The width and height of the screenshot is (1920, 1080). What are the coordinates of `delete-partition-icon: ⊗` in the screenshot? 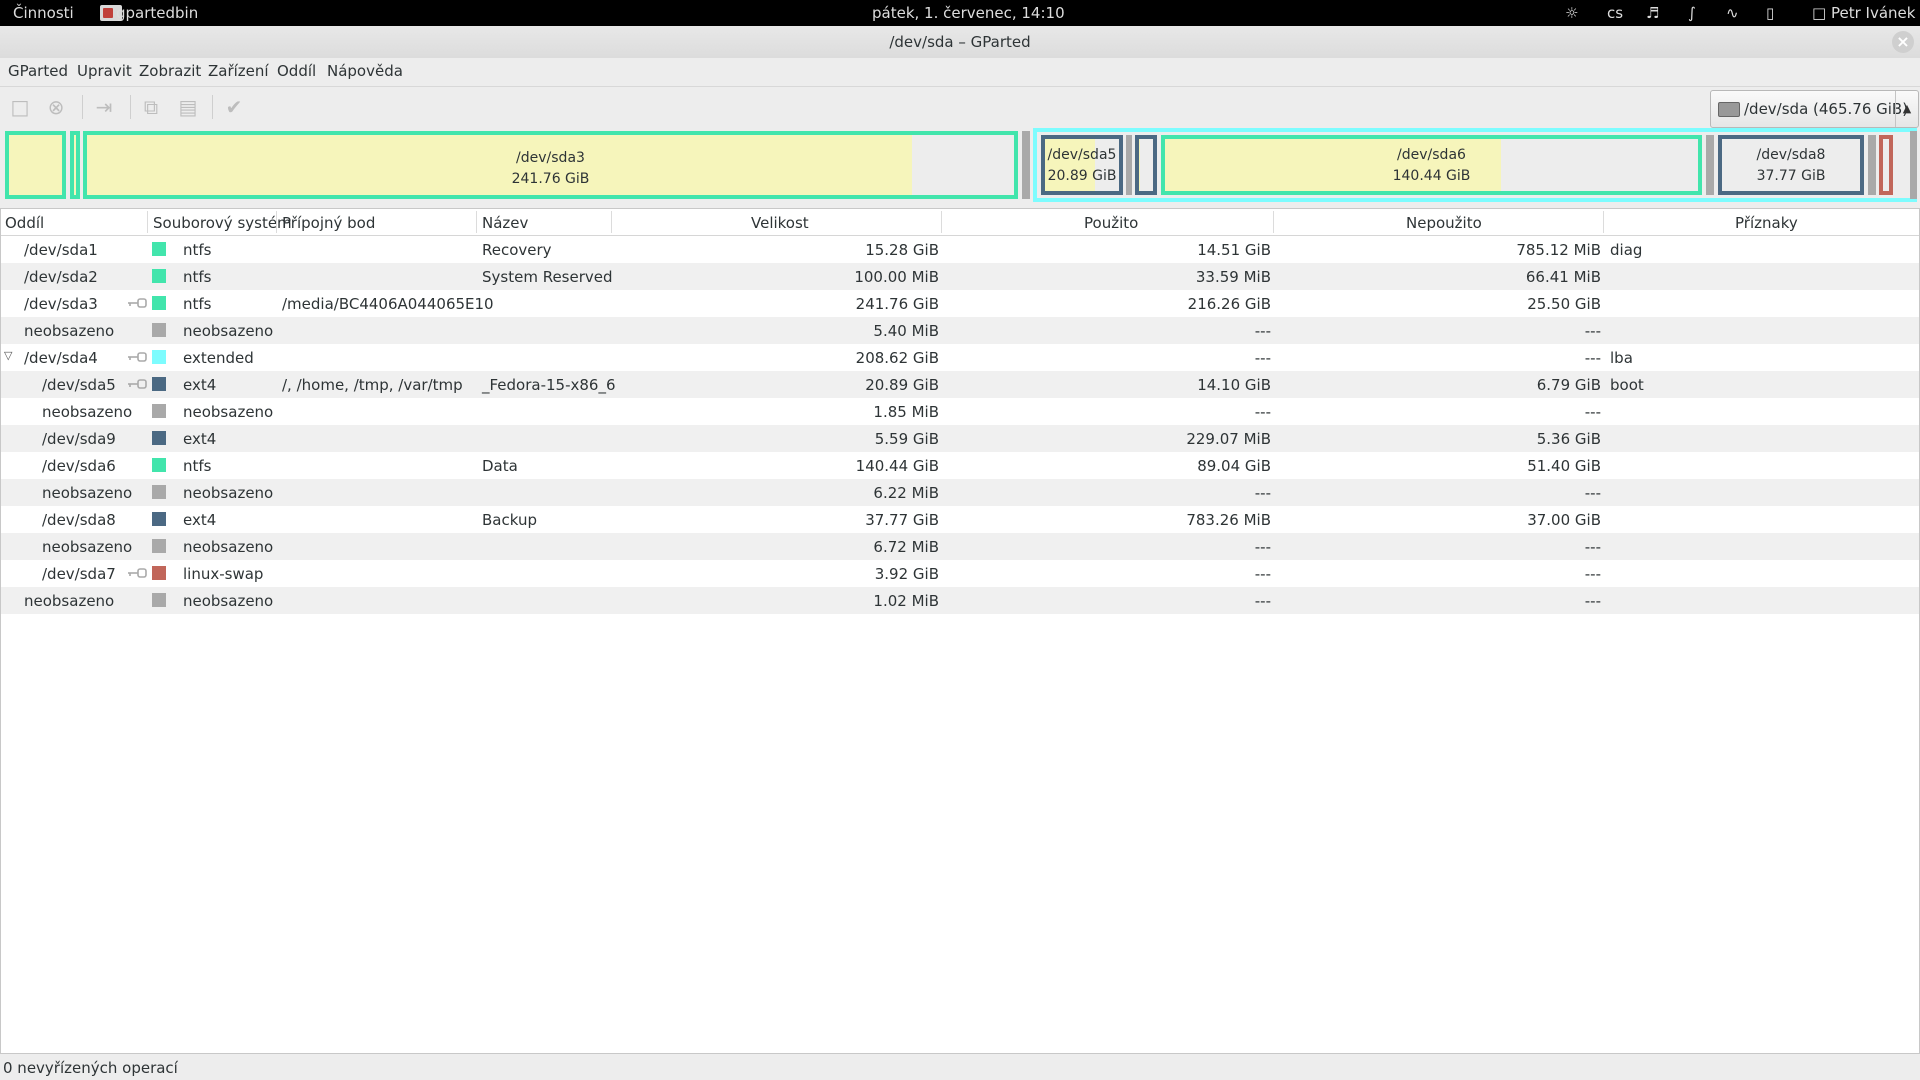 It's located at (56, 107).